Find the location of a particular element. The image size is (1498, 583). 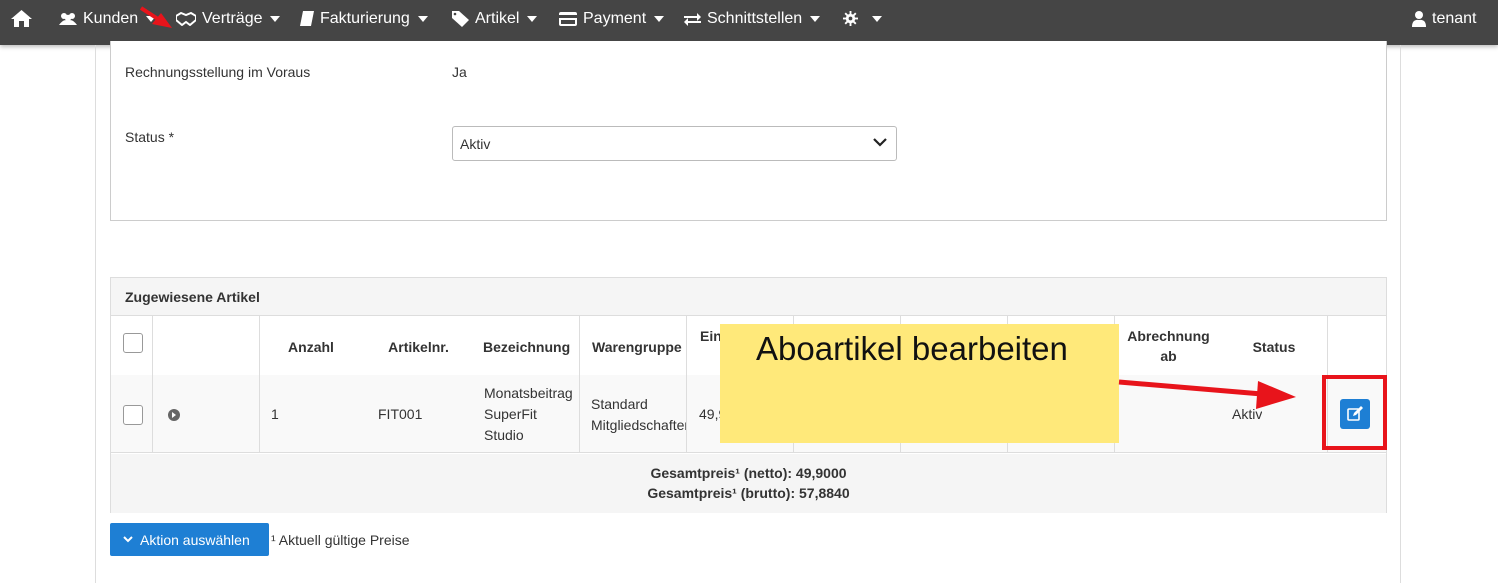

nav-fakturierung-label: Fakturierung is located at coordinates (365, 18).